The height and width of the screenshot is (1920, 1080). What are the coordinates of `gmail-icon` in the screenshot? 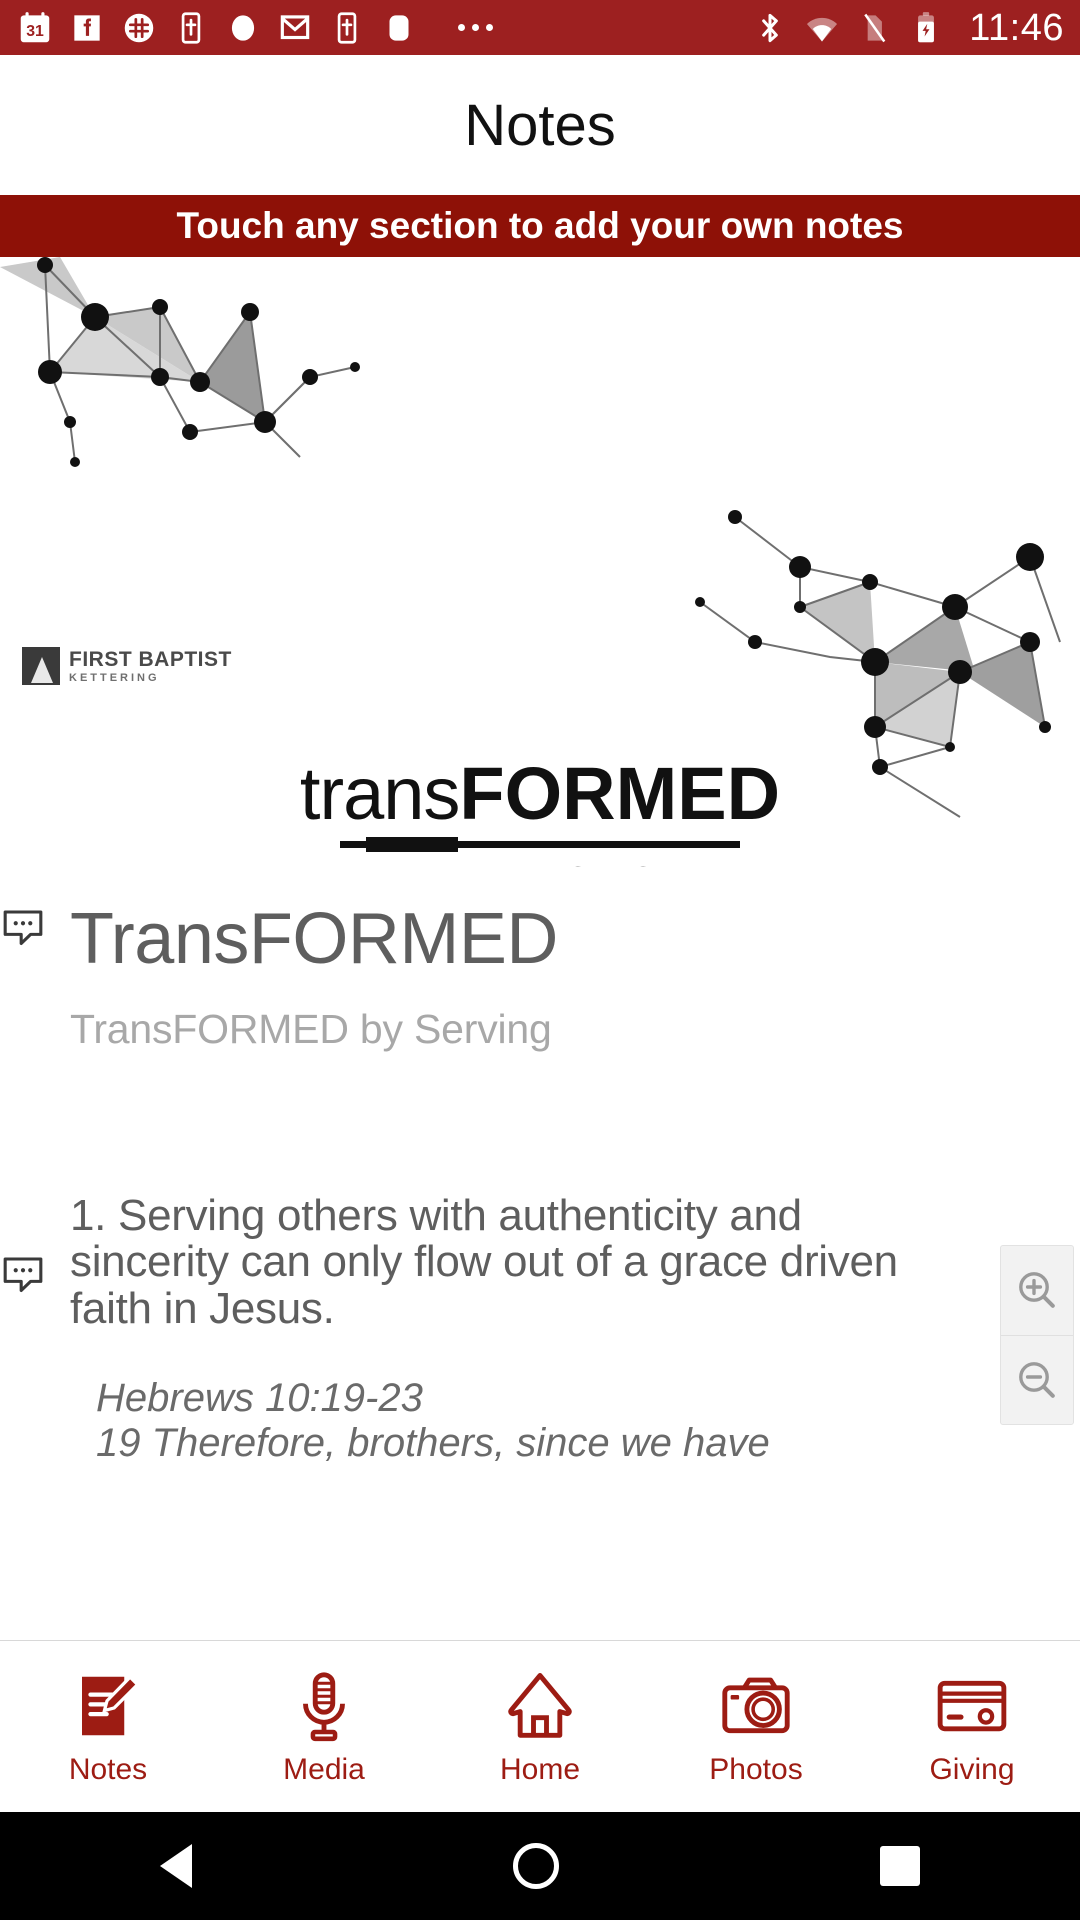 It's located at (295, 26).